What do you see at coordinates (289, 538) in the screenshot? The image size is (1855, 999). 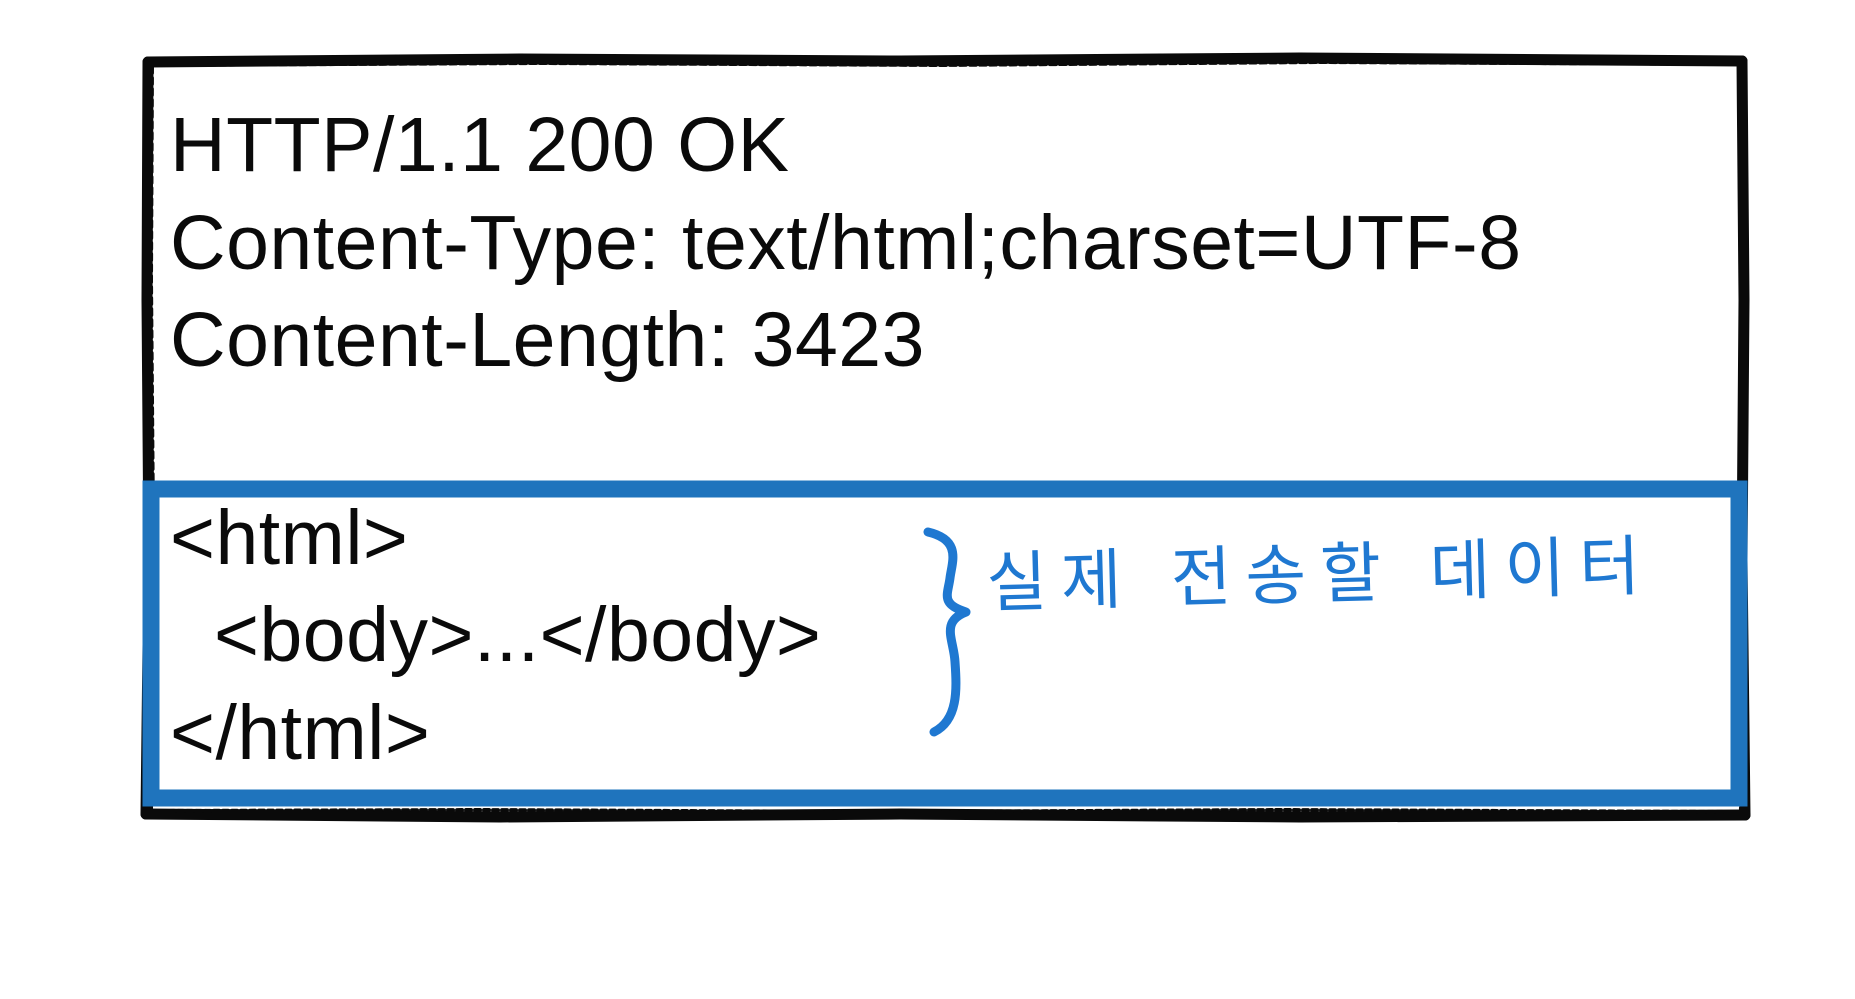 I see `body-html-open: <html>` at bounding box center [289, 538].